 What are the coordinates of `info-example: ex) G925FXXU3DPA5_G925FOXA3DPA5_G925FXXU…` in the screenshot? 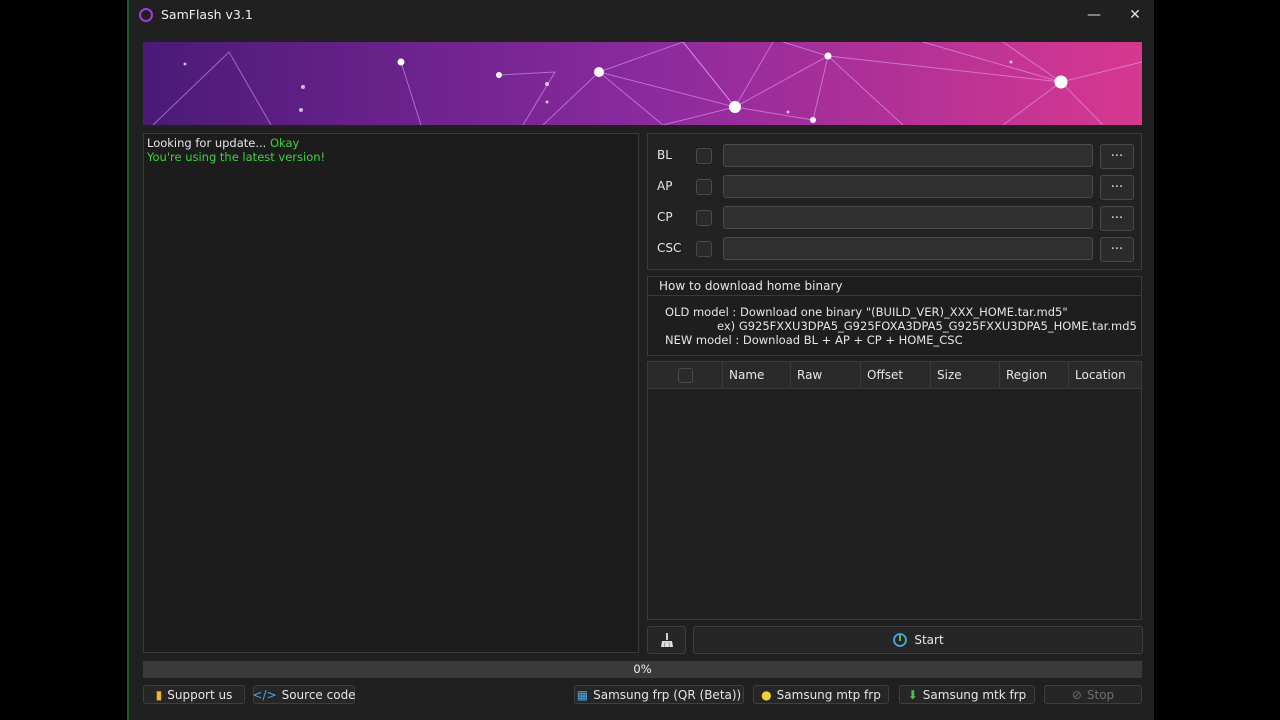 It's located at (927, 326).